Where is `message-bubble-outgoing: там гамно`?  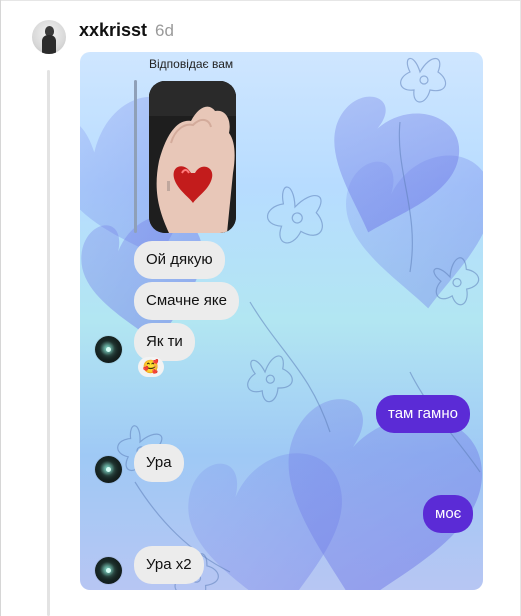
message-bubble-outgoing: там гамно is located at coordinates (423, 414).